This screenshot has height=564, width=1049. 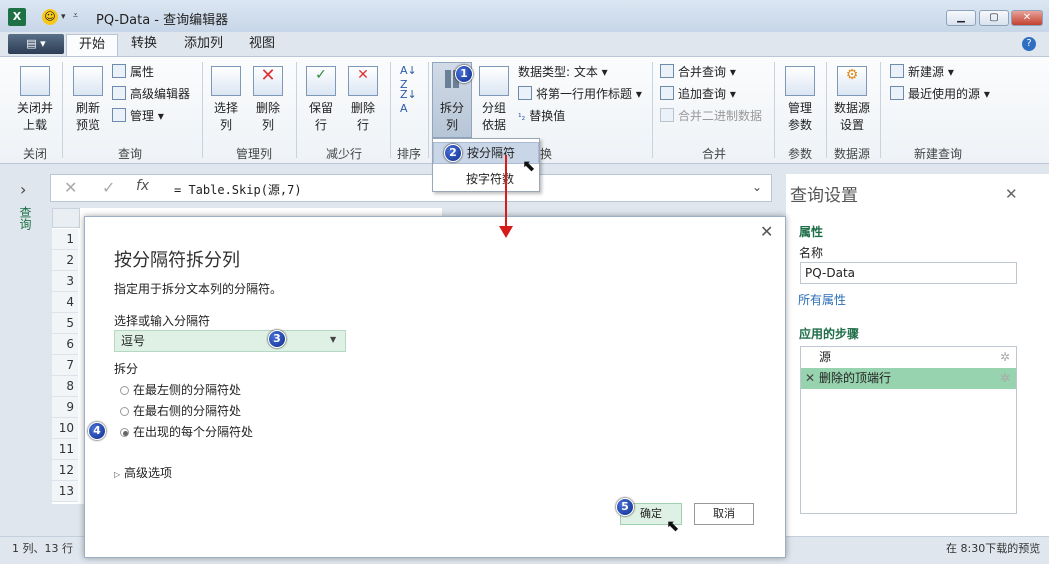 I want to click on delimiter-select: 逗号, so click(x=230, y=341).